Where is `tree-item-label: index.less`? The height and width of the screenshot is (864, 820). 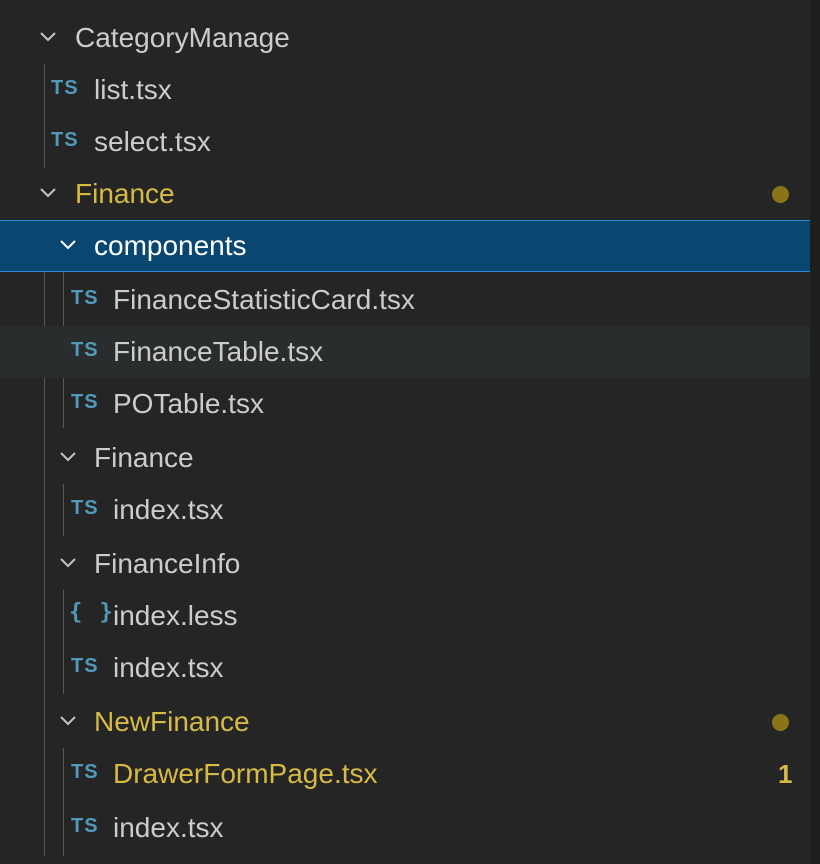 tree-item-label: index.less is located at coordinates (175, 615).